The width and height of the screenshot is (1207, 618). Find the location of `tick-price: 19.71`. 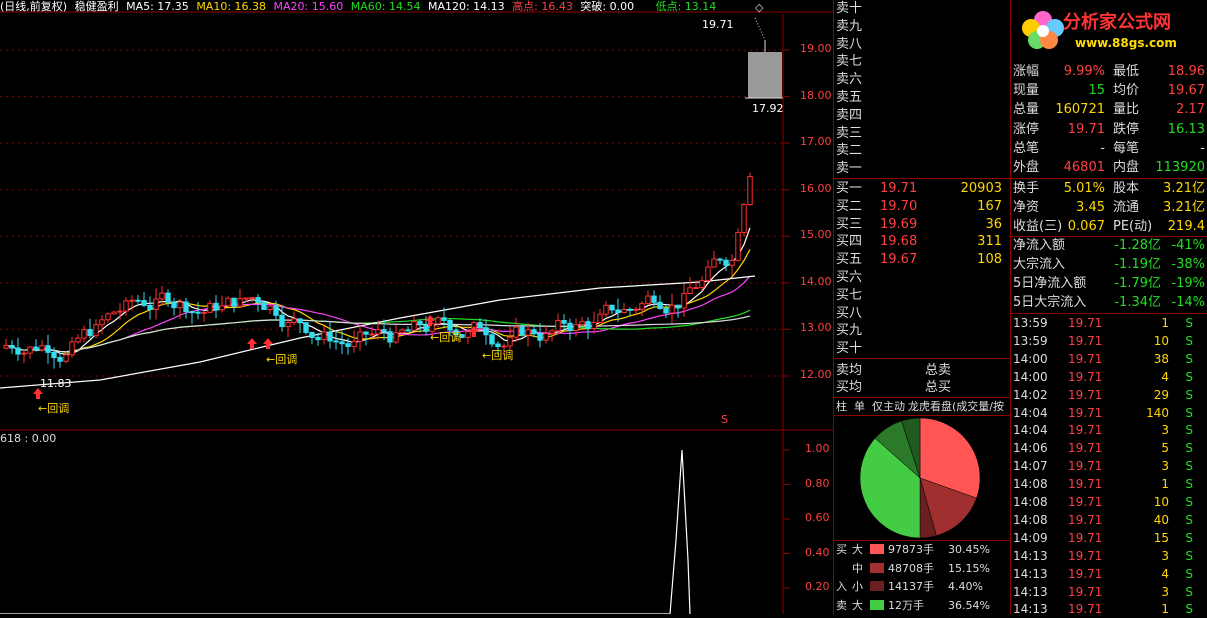

tick-price: 19.71 is located at coordinates (1085, 430).